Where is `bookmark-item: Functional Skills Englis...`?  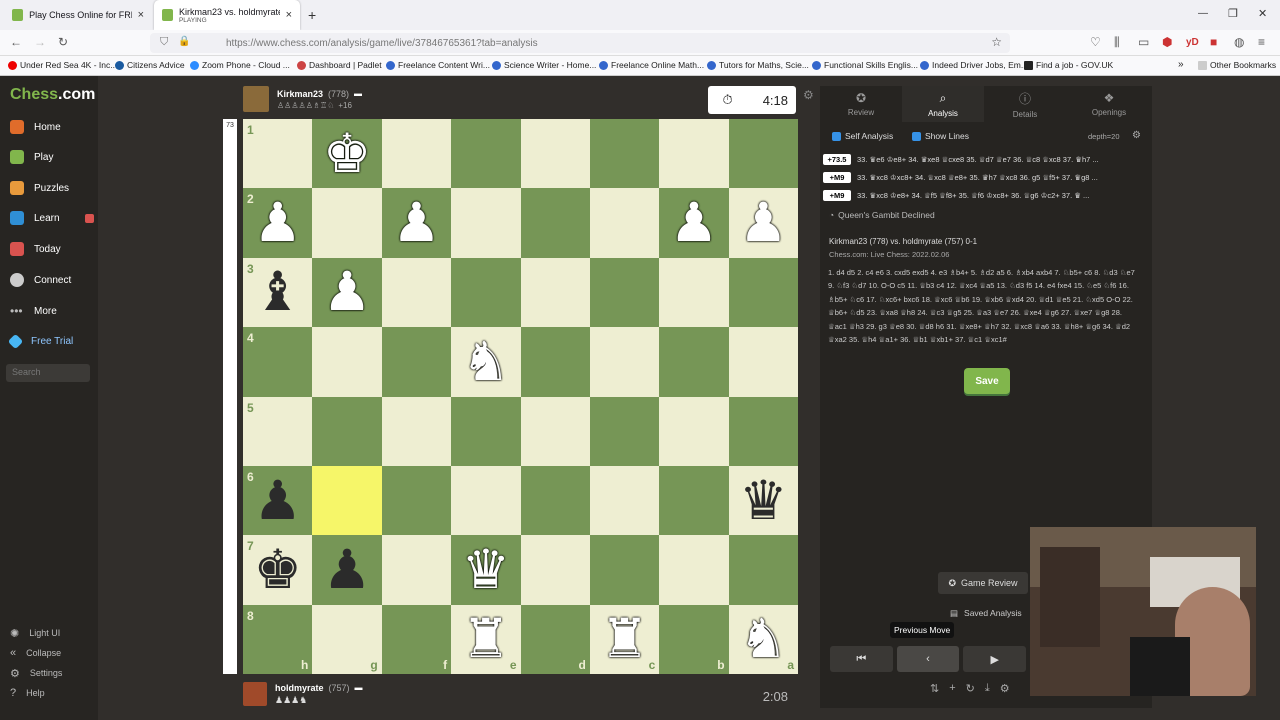 bookmark-item: Functional Skills Englis... is located at coordinates (865, 65).